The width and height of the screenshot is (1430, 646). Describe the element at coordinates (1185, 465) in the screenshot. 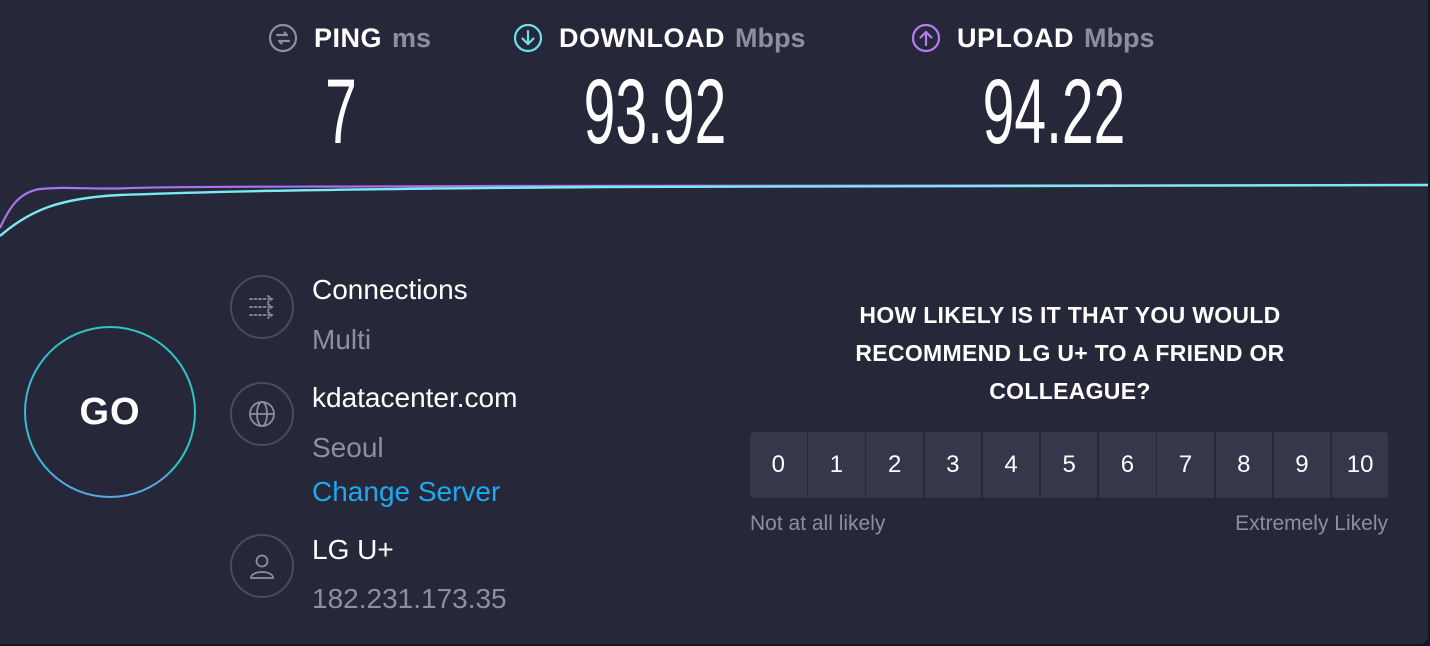

I see `scale-option-7: 7` at that location.